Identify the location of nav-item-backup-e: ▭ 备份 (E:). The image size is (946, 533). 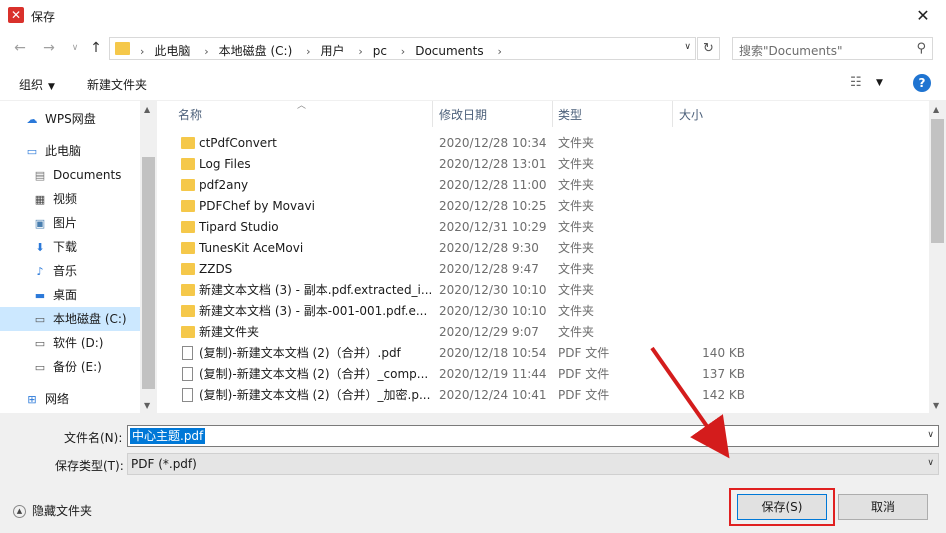
(70, 367).